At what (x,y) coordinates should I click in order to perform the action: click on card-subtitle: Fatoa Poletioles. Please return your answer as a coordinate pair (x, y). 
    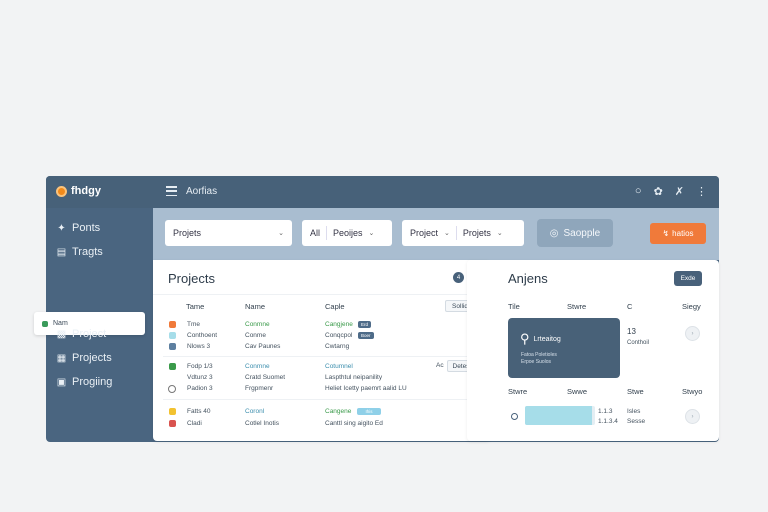
    Looking at the image, I should click on (539, 355).